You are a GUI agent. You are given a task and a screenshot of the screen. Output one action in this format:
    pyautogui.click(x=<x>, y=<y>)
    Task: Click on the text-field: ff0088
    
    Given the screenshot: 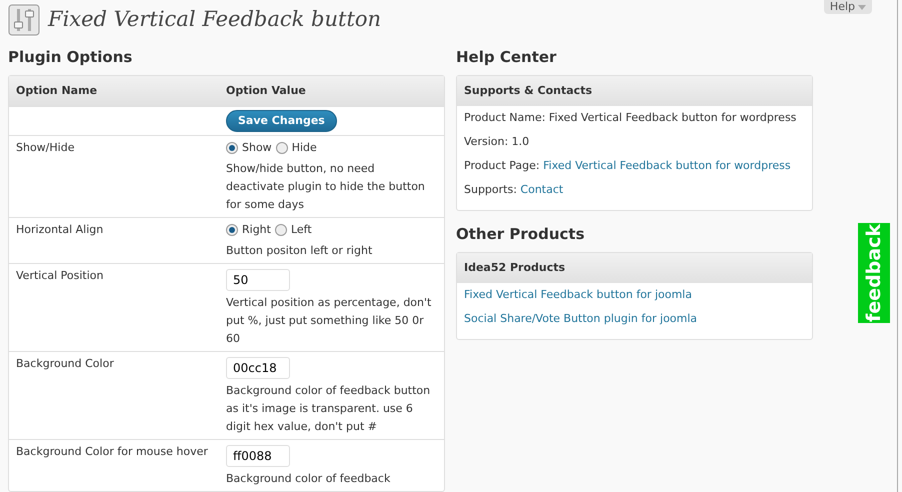 What is the action you would take?
    pyautogui.click(x=258, y=456)
    